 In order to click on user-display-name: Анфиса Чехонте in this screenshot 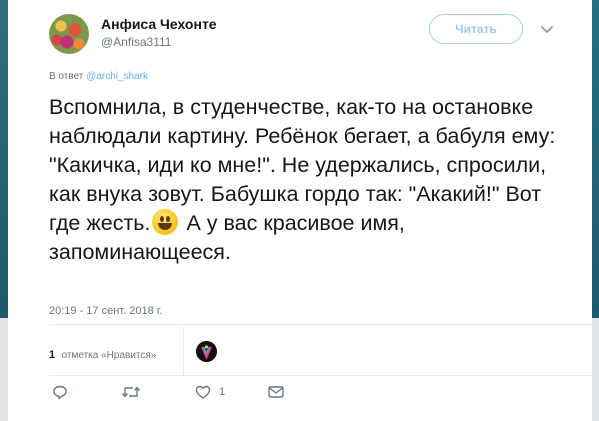, I will do `click(159, 24)`.